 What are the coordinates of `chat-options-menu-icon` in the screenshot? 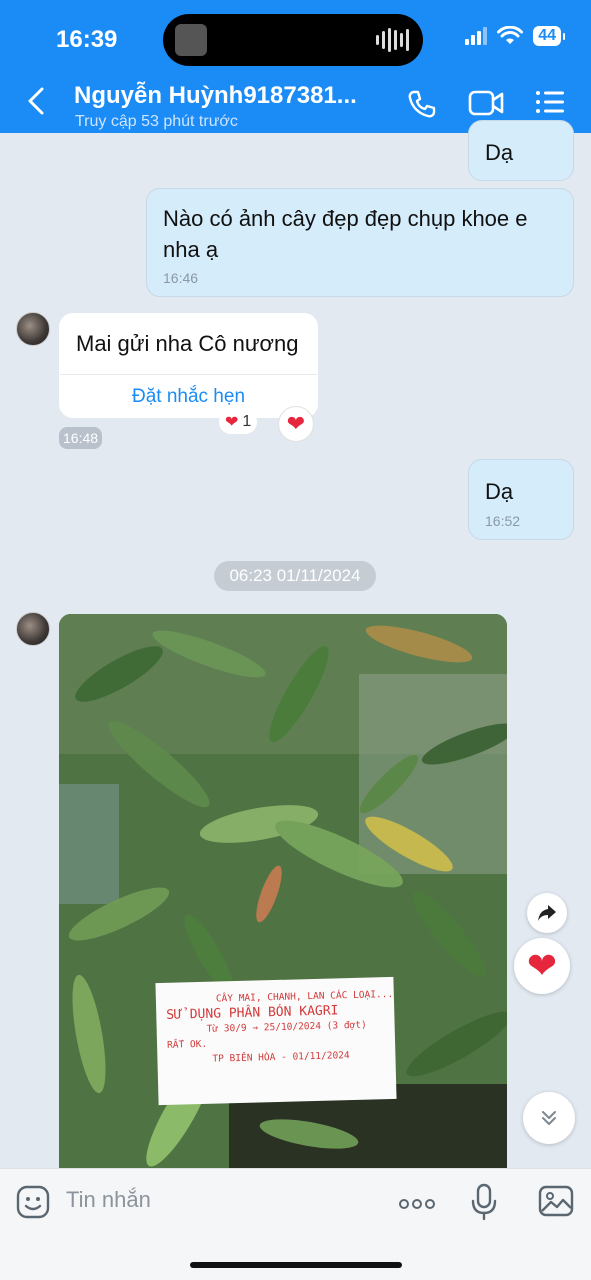 It's located at (550, 104).